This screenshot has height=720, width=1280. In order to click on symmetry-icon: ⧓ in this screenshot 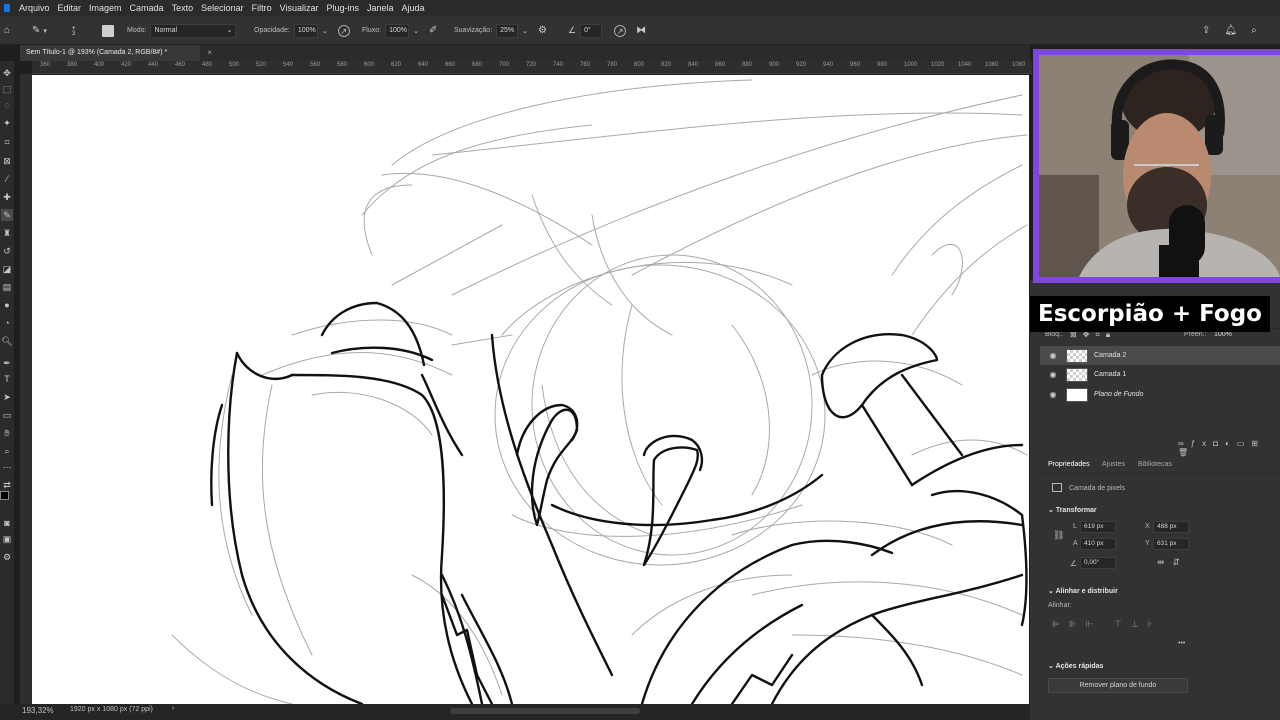, I will do `click(641, 30)`.